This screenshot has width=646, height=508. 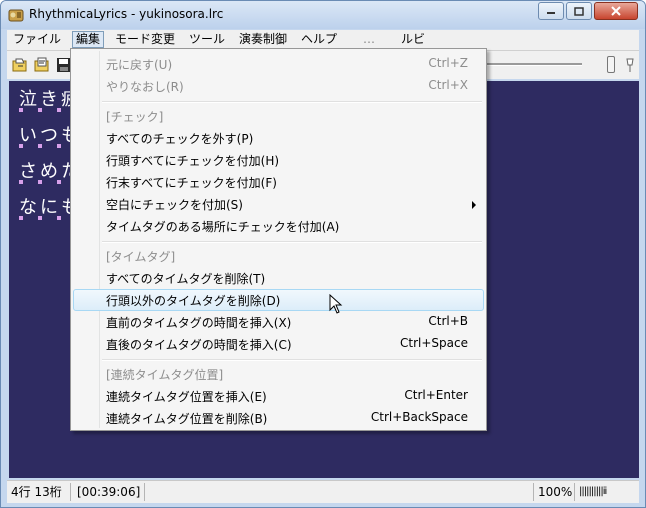 I want to click on menu-mode: モード変更, so click(x=145, y=39).